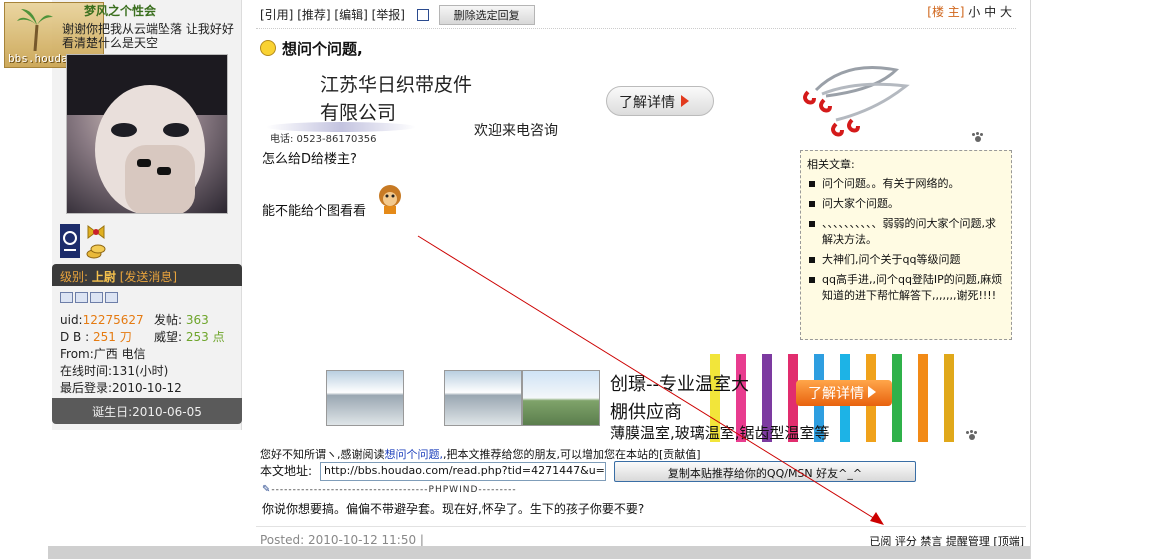  What do you see at coordinates (313, 15) in the screenshot?
I see `recommend-link: [推荐]` at bounding box center [313, 15].